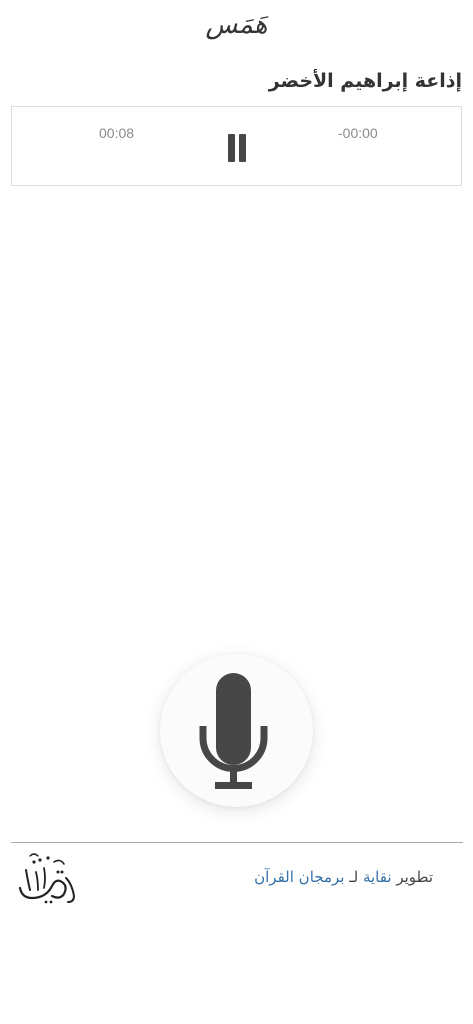 The height and width of the screenshot is (1024, 473). Describe the element at coordinates (117, 133) in the screenshot. I see `elapsed-time: 00:08` at that location.